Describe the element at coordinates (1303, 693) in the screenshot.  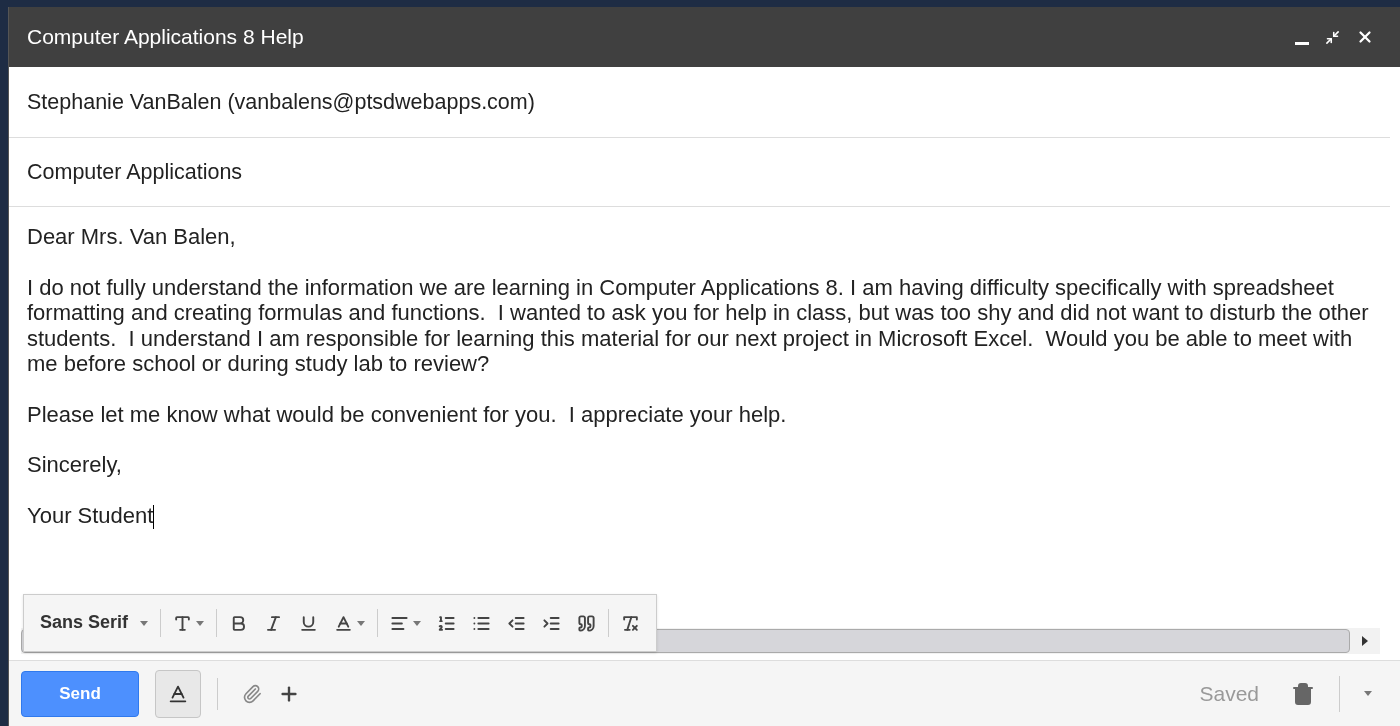
I see `trash-icon` at that location.